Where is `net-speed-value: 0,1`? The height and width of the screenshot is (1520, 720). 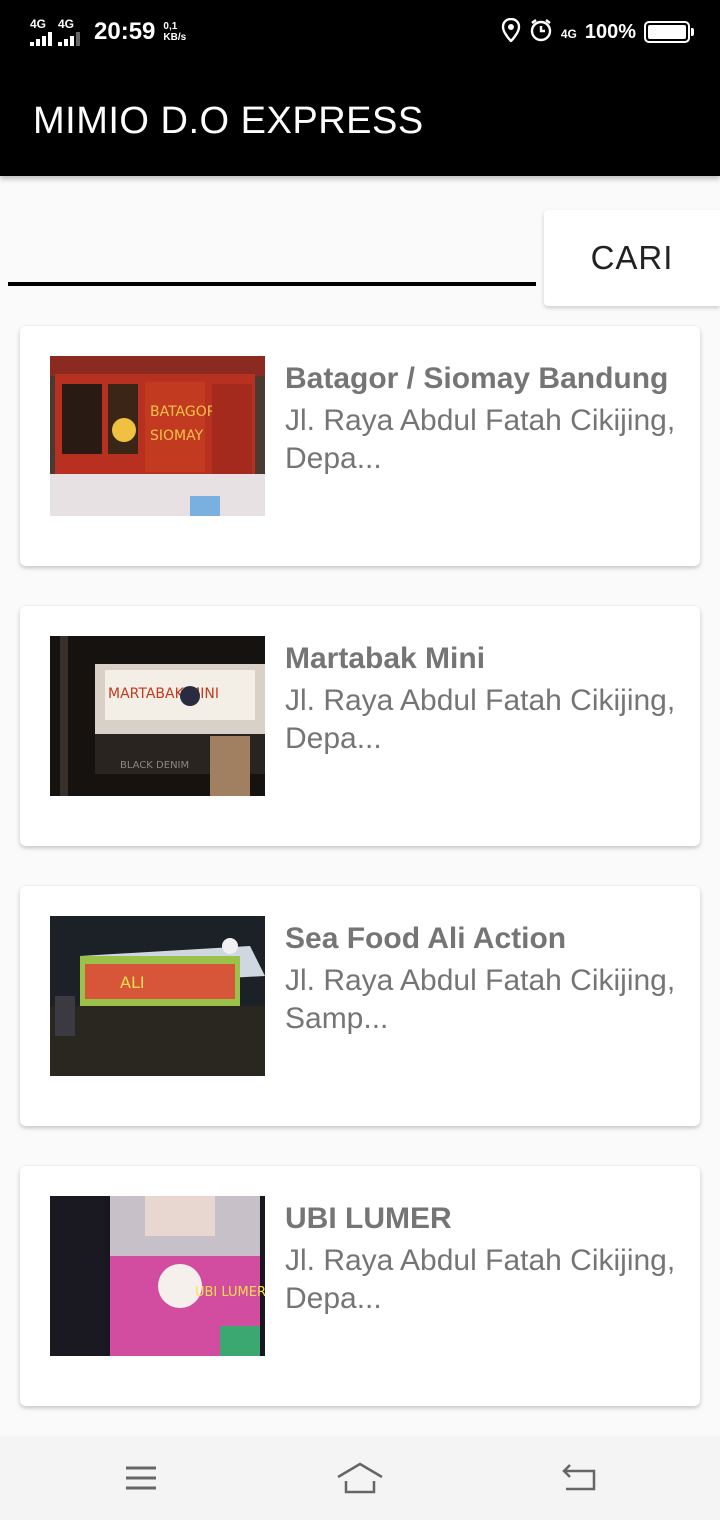 net-speed-value: 0,1 is located at coordinates (170, 26).